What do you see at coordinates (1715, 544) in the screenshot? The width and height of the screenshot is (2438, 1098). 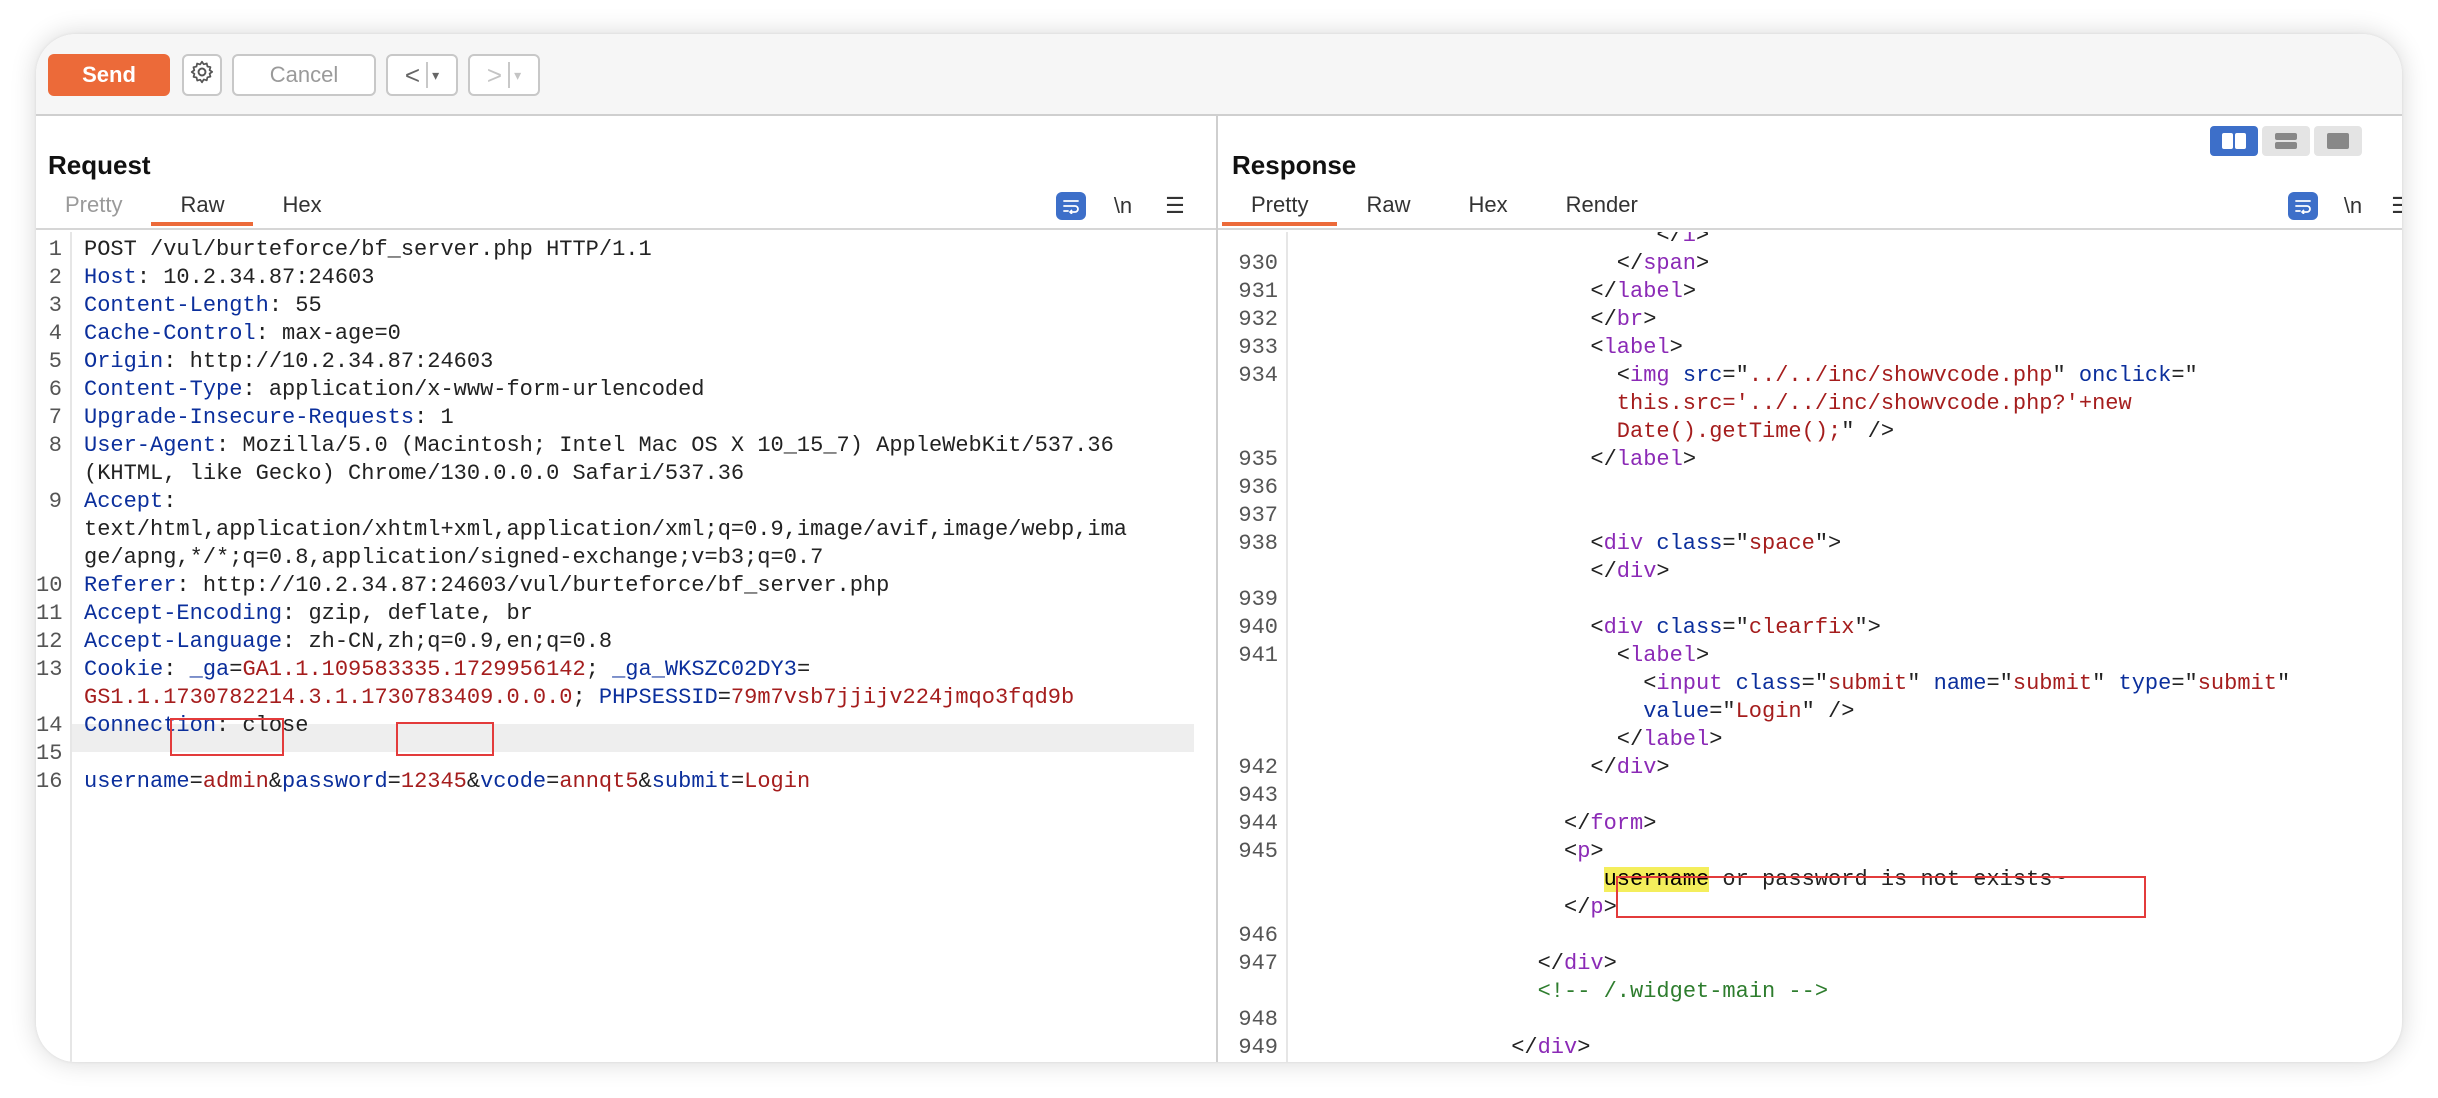 I see `line-code: <div class="space">` at bounding box center [1715, 544].